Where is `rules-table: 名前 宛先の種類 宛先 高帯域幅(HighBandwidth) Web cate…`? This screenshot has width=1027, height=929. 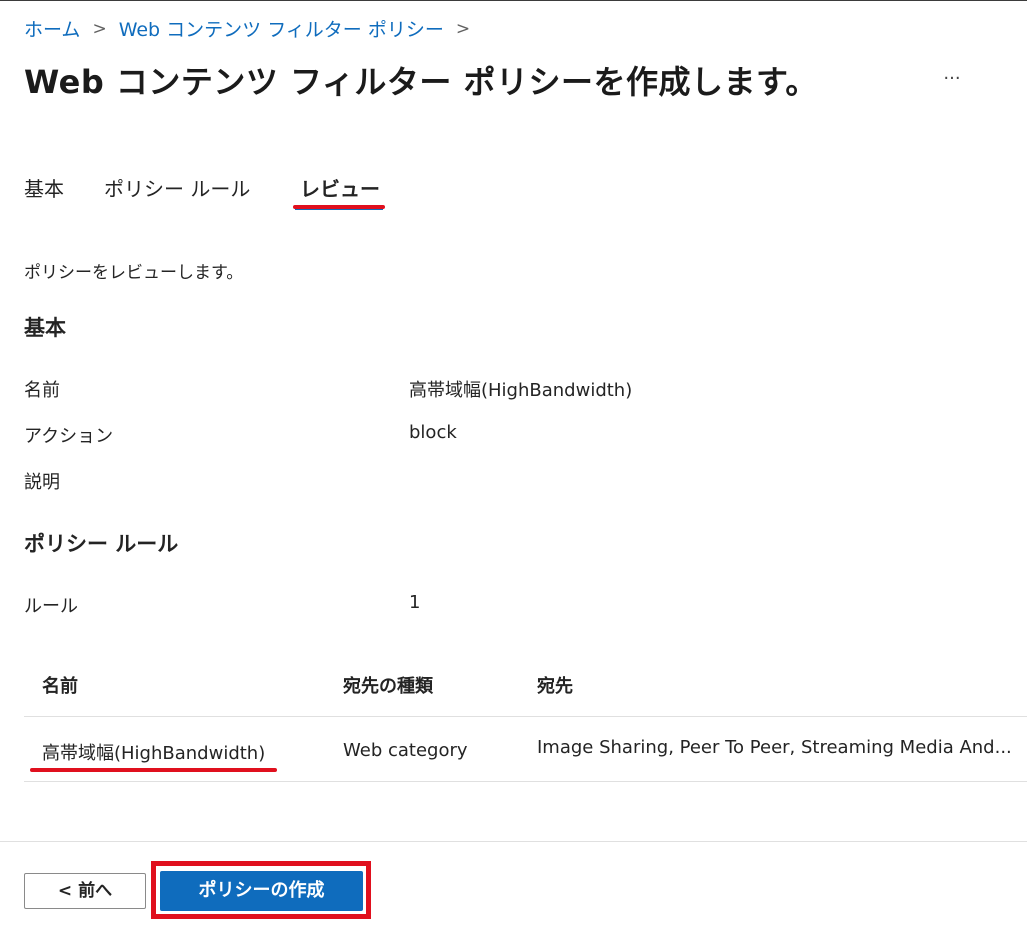
rules-table: 名前 宛先の種類 宛先 高帯域幅(HighBandwidth) Web cate… is located at coordinates (525, 717).